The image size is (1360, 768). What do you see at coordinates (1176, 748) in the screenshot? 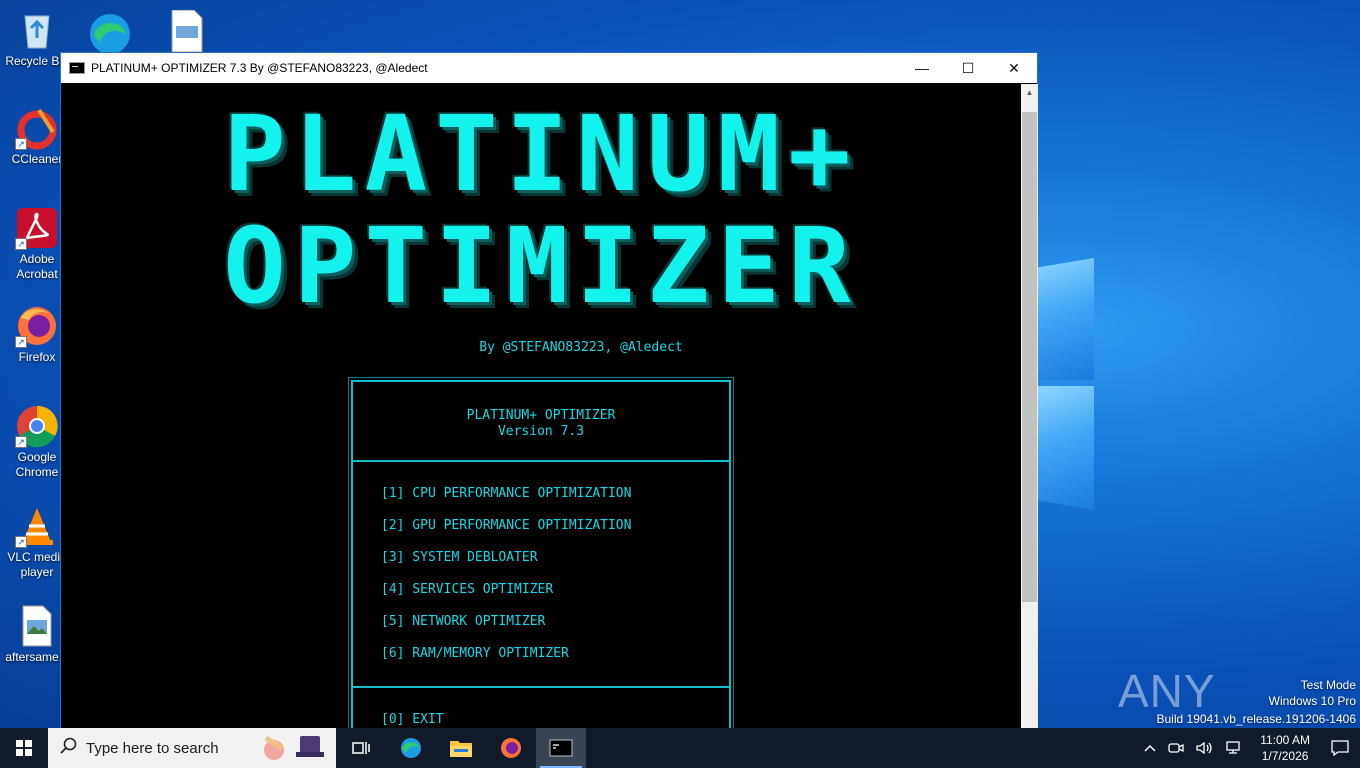
I see `meet-now-icon` at bounding box center [1176, 748].